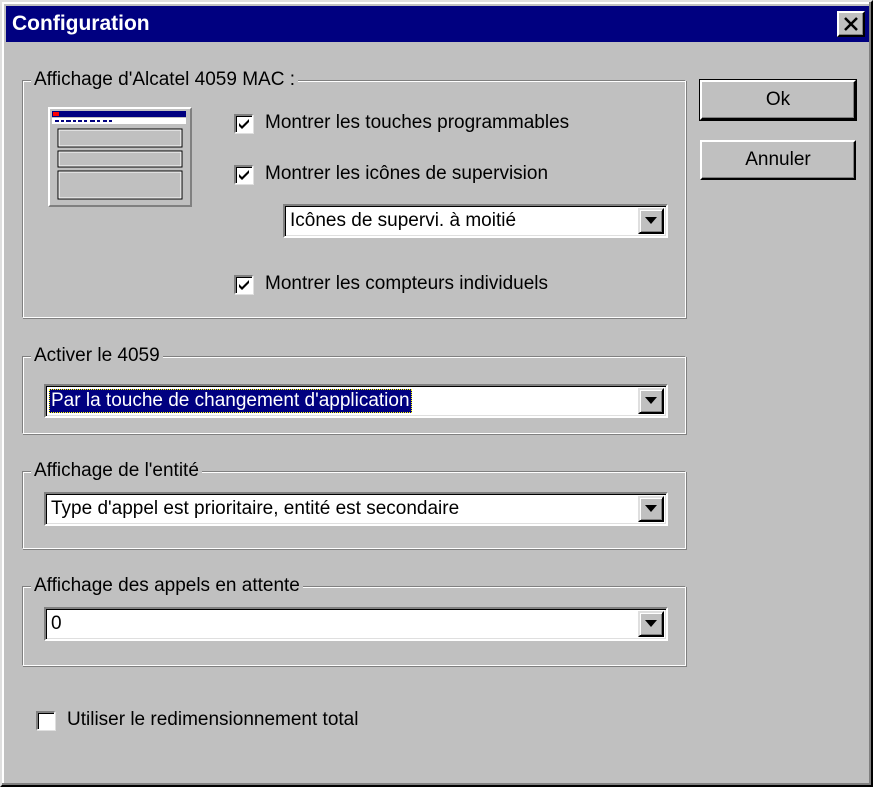 The height and width of the screenshot is (787, 873). I want to click on show-softkeys-checkbox, so click(243, 123).